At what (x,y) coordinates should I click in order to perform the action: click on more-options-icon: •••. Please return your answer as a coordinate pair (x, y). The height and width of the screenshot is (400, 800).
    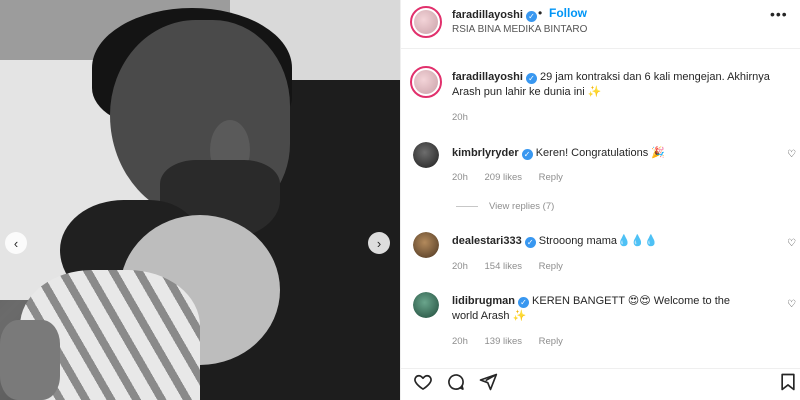
    Looking at the image, I should click on (779, 14).